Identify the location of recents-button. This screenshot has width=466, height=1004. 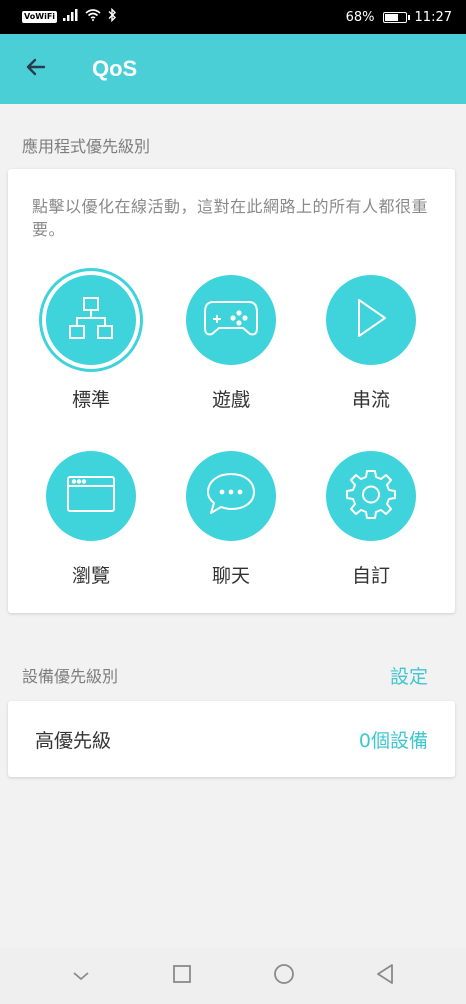
(182, 976).